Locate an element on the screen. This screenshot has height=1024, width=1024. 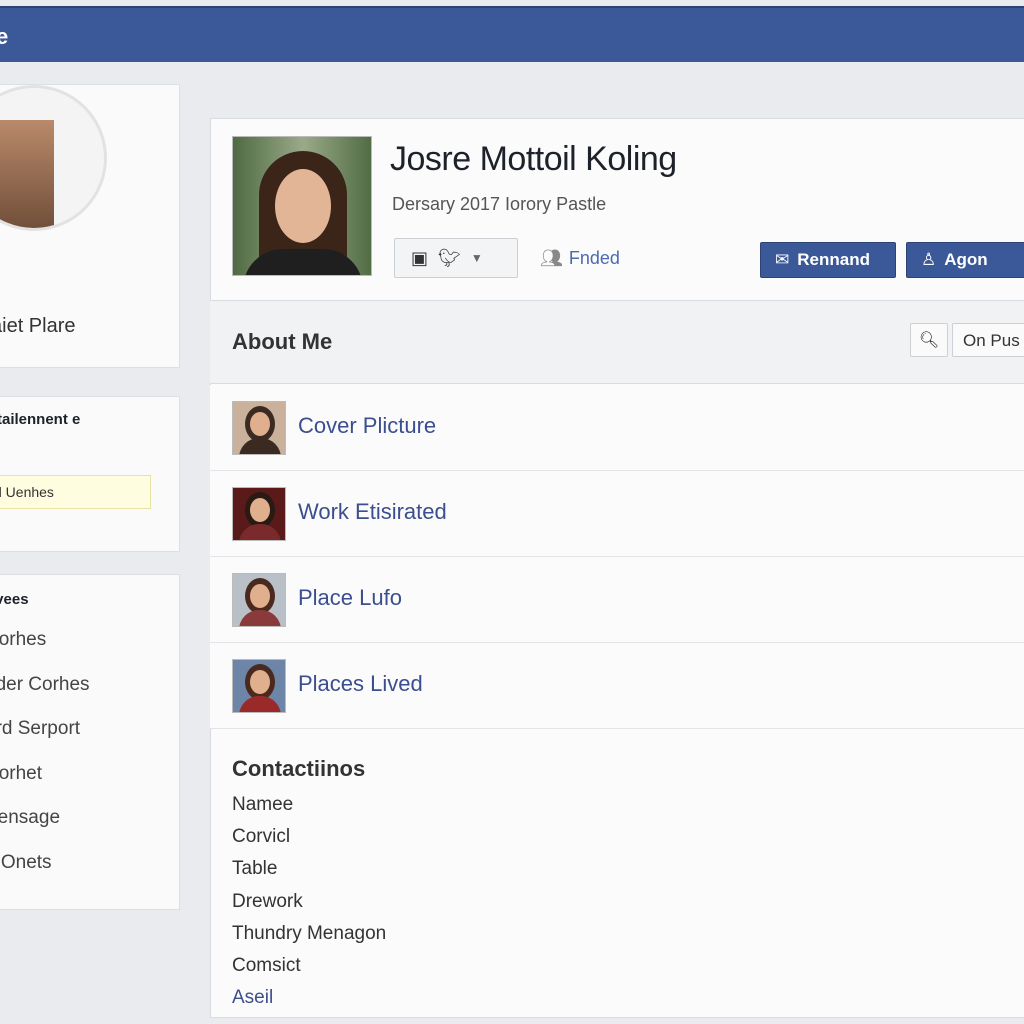
about-row-label: Cover Plicture is located at coordinates (367, 426).